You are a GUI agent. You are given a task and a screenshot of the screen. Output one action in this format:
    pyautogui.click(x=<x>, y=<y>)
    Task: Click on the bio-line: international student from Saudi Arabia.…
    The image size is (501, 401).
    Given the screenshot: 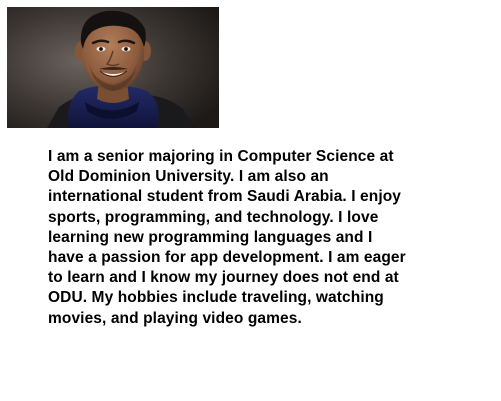 What is the action you would take?
    pyautogui.click(x=225, y=197)
    